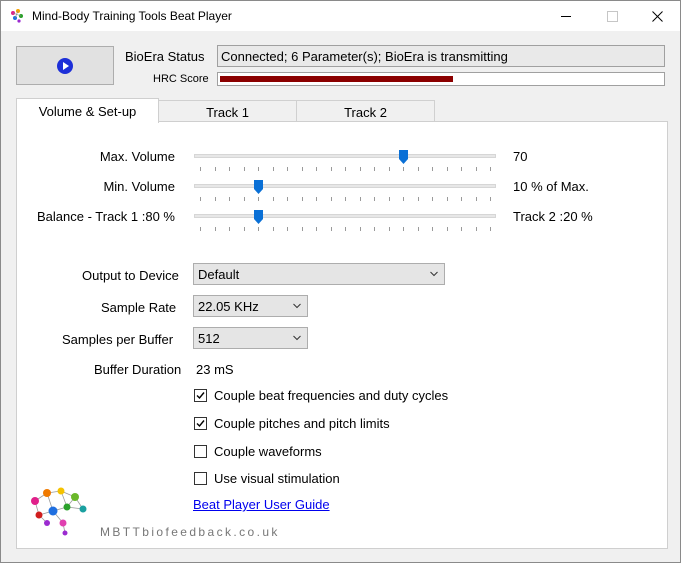 This screenshot has width=681, height=563. Describe the element at coordinates (345, 156) in the screenshot. I see `max-volume-slider` at that location.